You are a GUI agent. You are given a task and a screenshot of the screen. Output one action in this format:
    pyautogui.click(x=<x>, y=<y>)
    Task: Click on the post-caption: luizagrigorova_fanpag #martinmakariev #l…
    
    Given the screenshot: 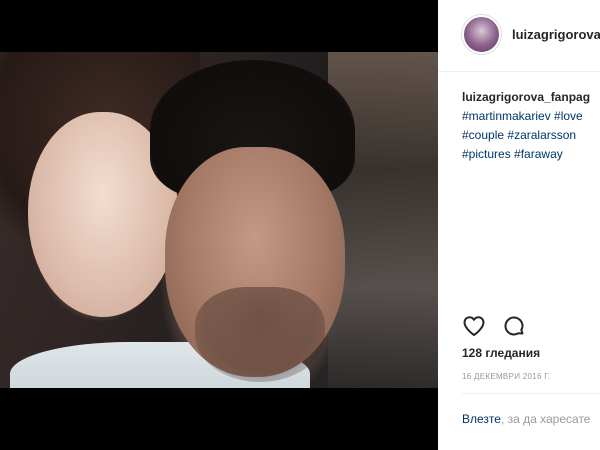 What is the action you would take?
    pyautogui.click(x=531, y=126)
    